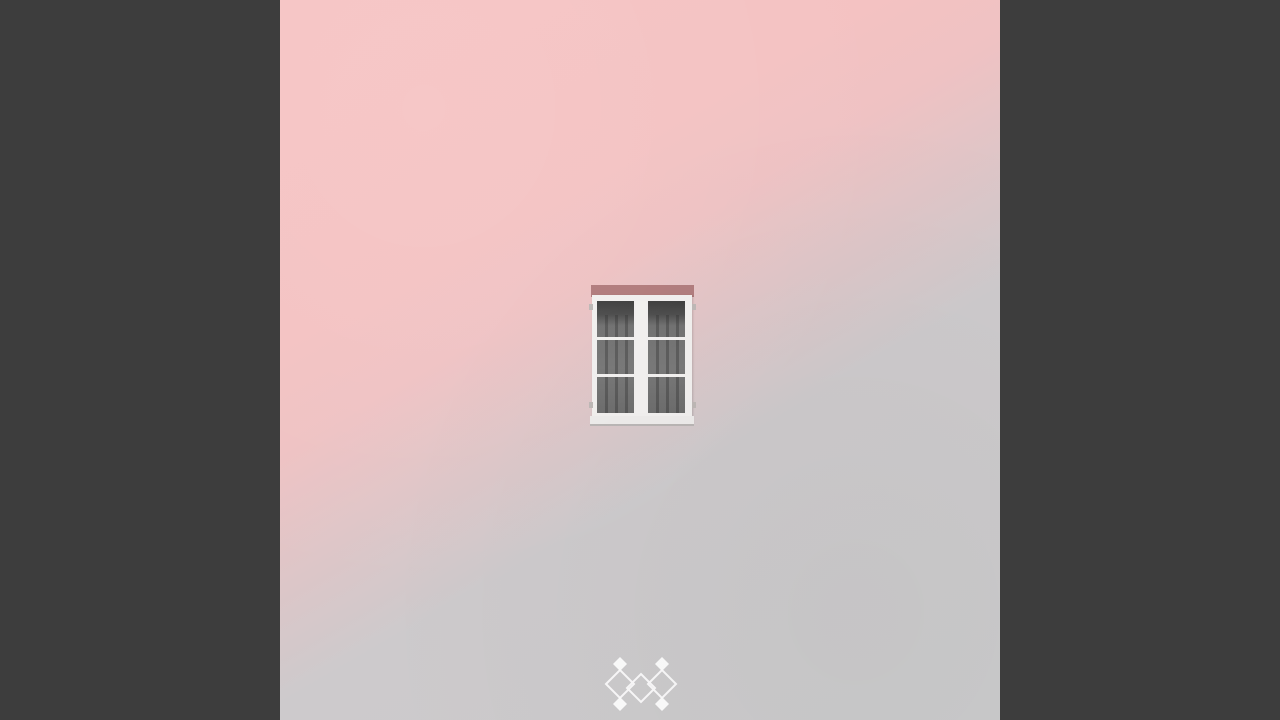  What do you see at coordinates (642, 421) in the screenshot?
I see `window-sill` at bounding box center [642, 421].